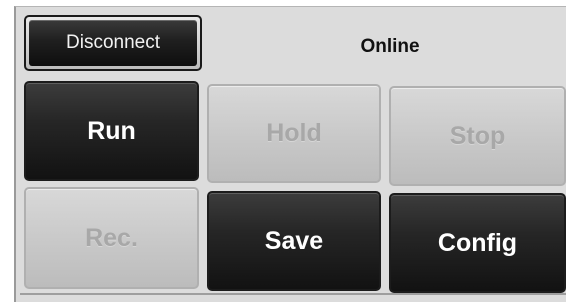 The height and width of the screenshot is (302, 566). I want to click on disconnect-button-label: Disconnect, so click(113, 43).